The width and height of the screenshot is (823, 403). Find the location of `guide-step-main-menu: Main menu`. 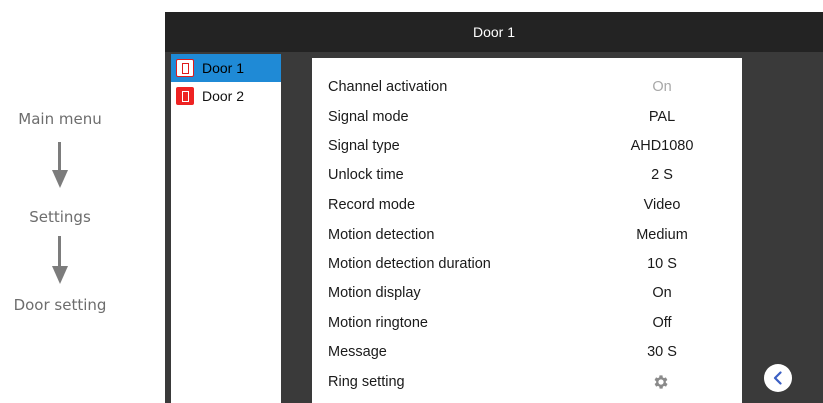

guide-step-main-menu: Main menu is located at coordinates (60, 119).